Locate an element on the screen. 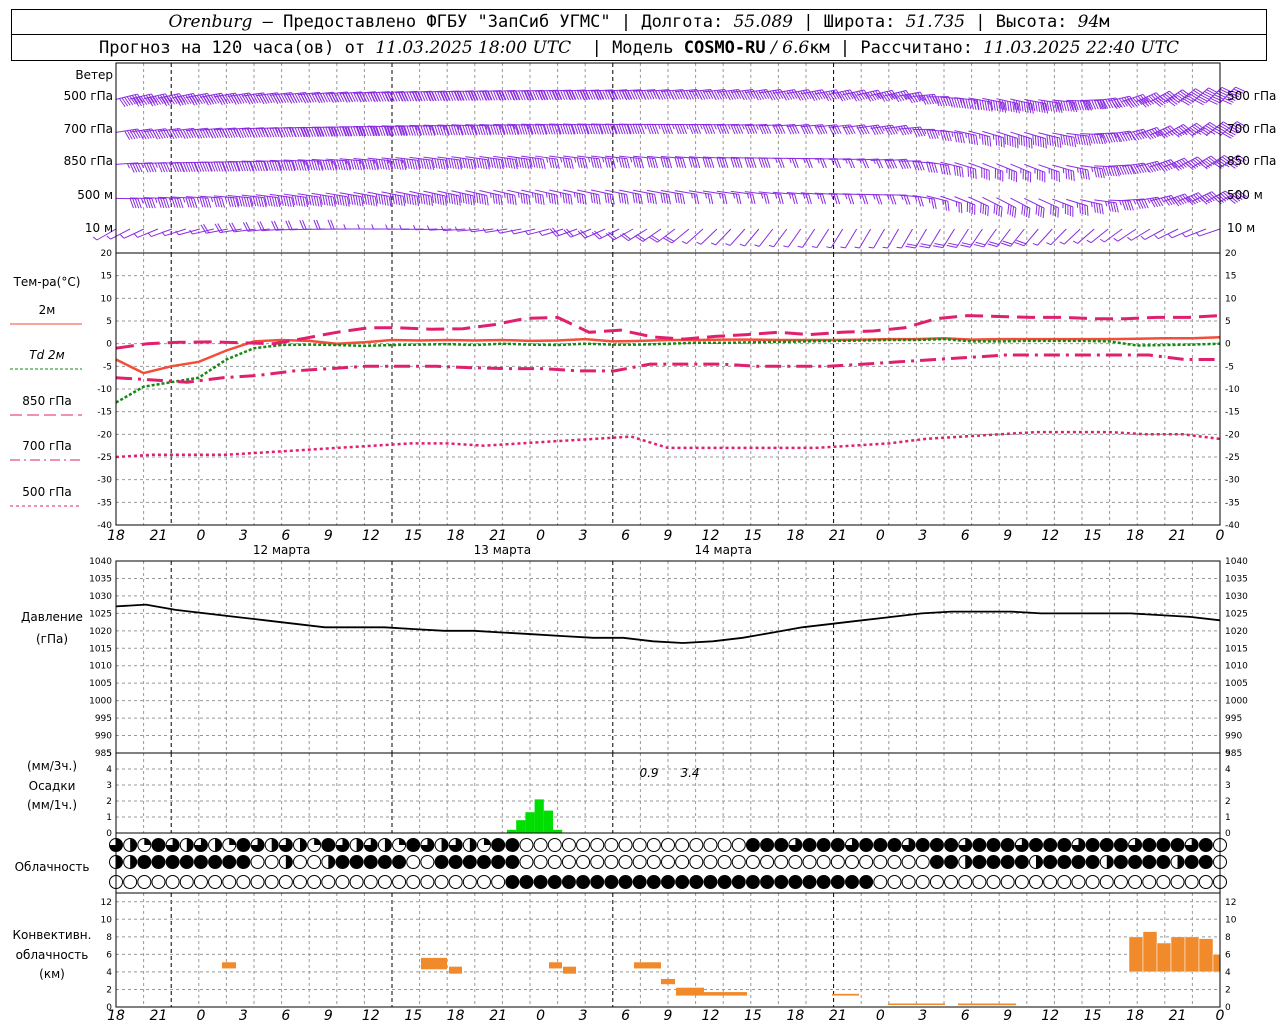 This screenshot has height=1024, width=1280. y-tick-label-left: 1005 is located at coordinates (100, 684).